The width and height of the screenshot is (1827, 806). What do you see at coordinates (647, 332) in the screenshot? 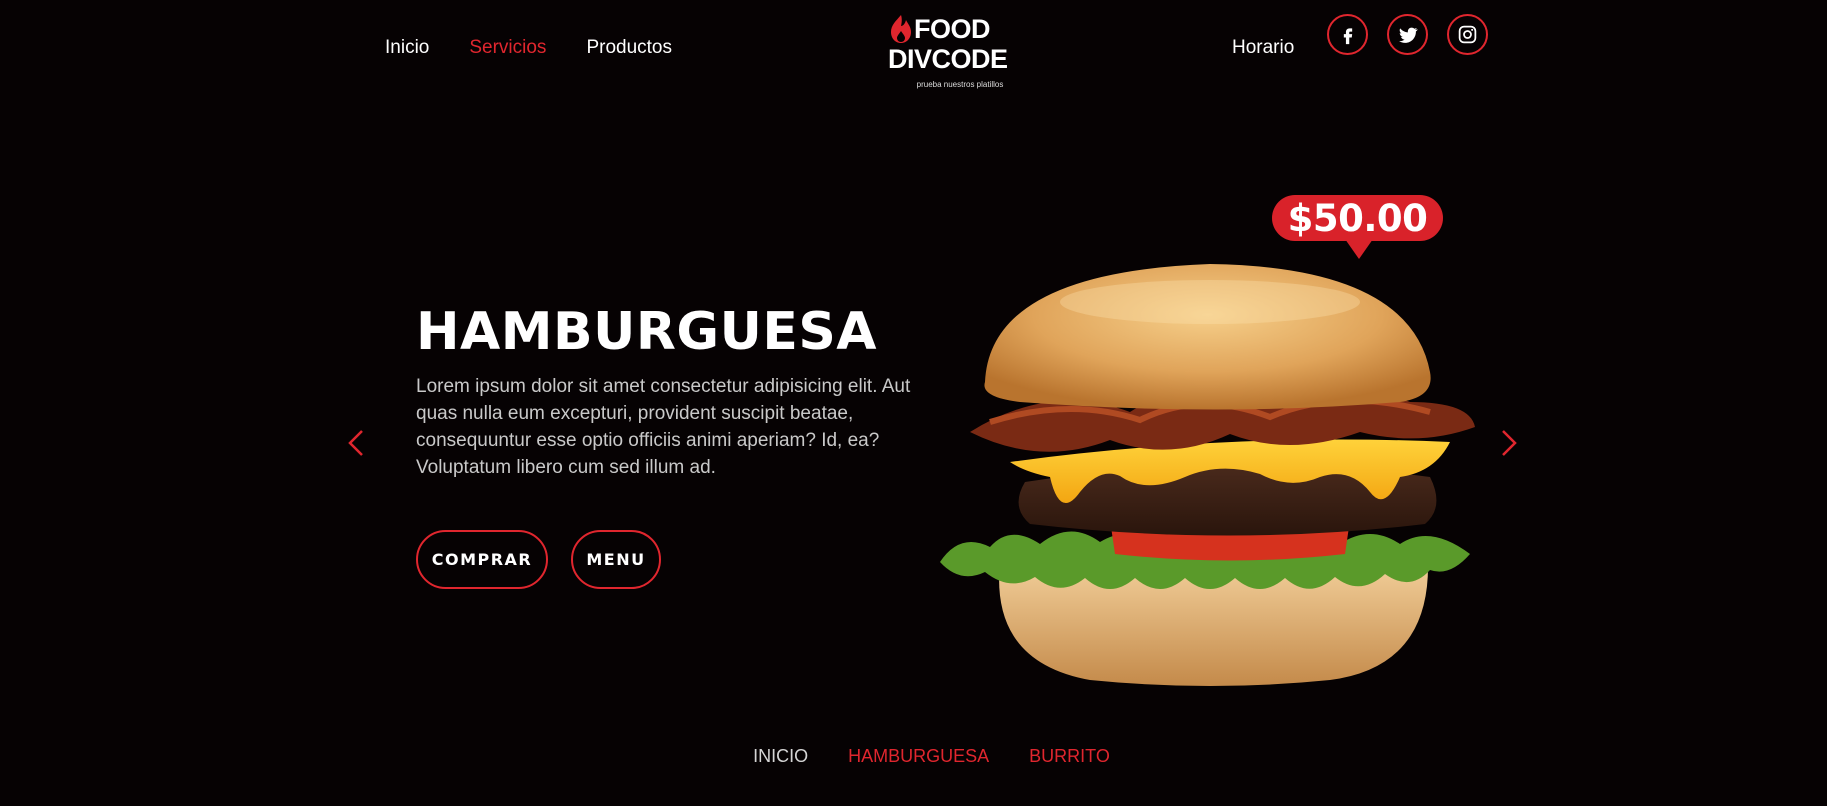
I see `hero-title: HAMBURGUESA` at bounding box center [647, 332].